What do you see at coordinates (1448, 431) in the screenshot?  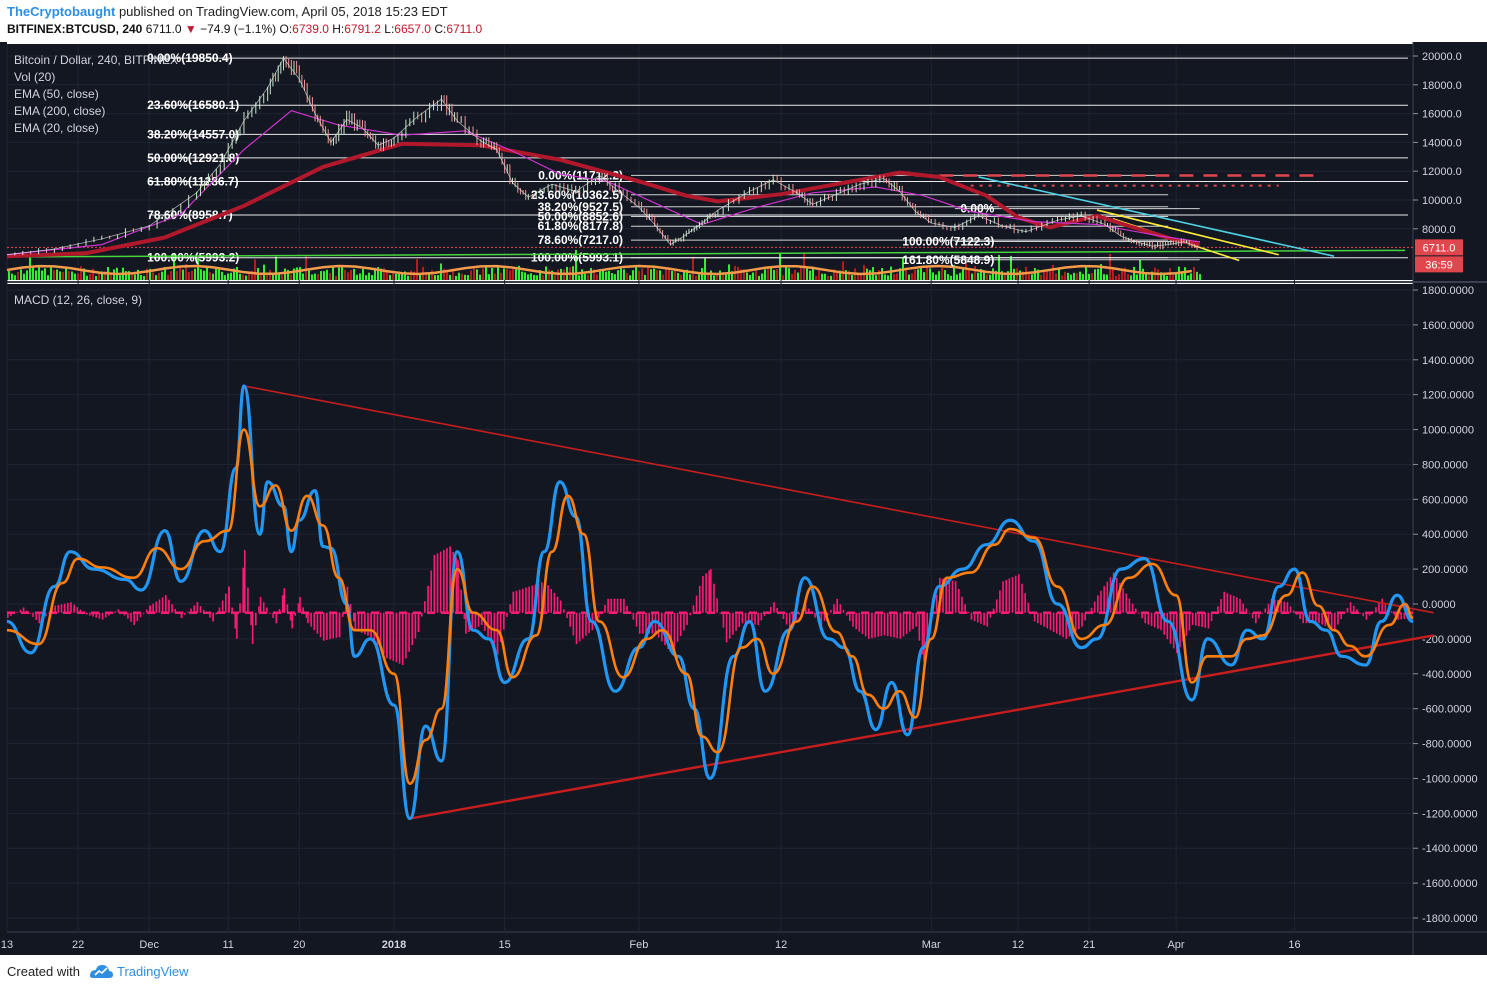 I see `macd-tick-label: 1000.0000` at bounding box center [1448, 431].